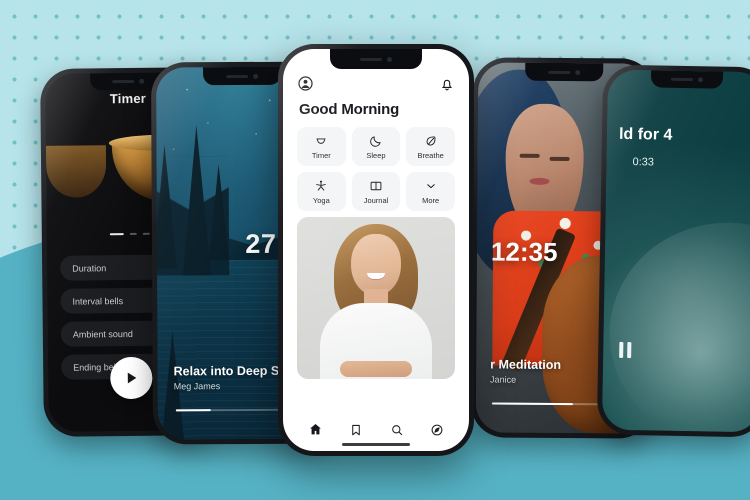 This screenshot has width=750, height=500. I want to click on play-icon, so click(131, 378).